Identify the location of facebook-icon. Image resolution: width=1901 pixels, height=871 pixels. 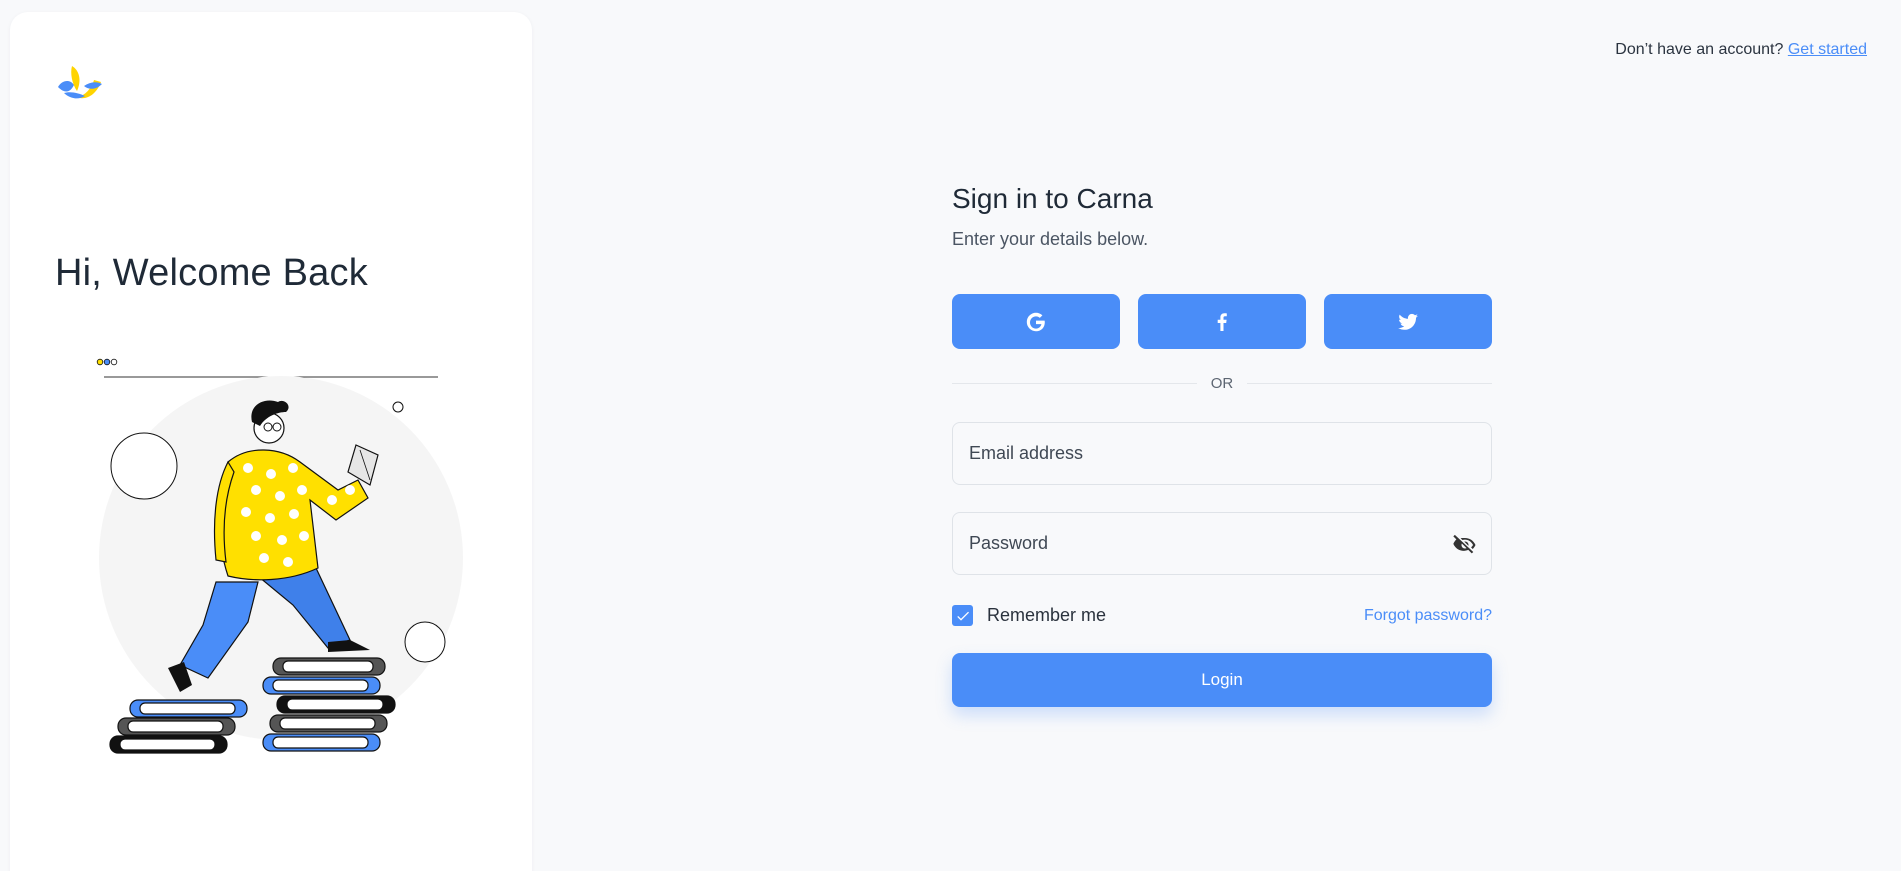
(1222, 321).